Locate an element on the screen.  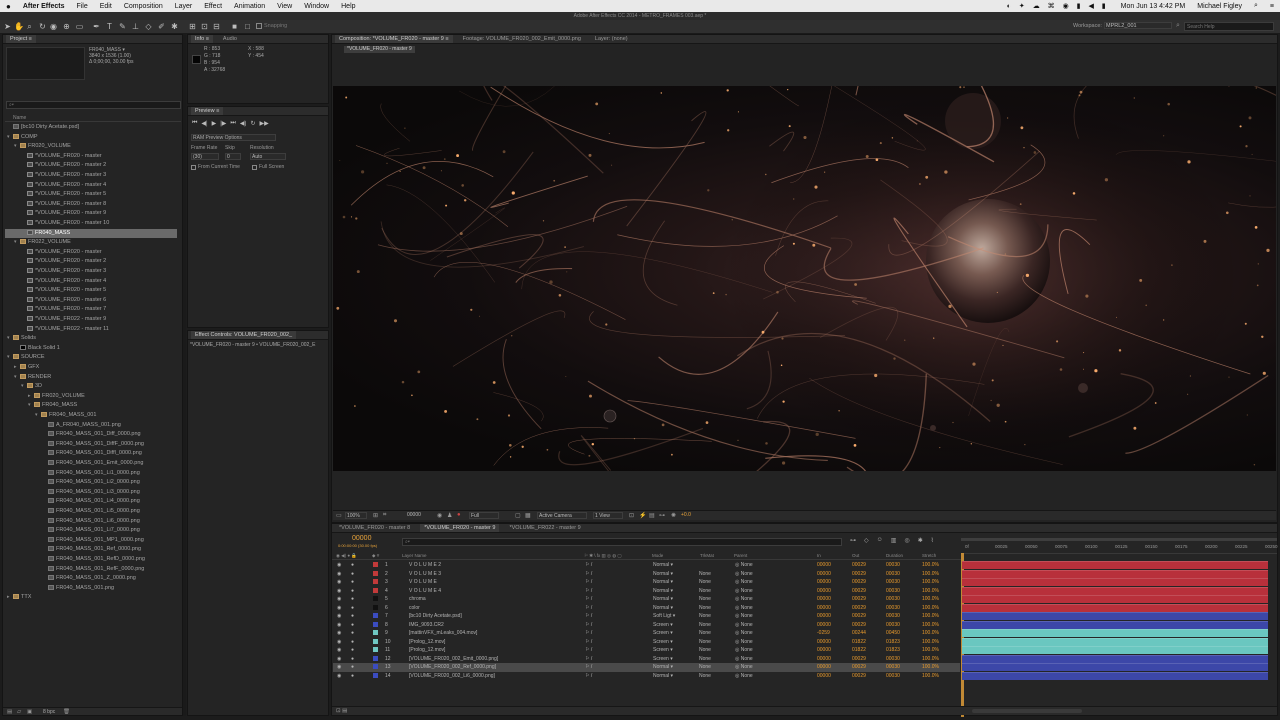
col-in: In is located at coordinates (819, 555).